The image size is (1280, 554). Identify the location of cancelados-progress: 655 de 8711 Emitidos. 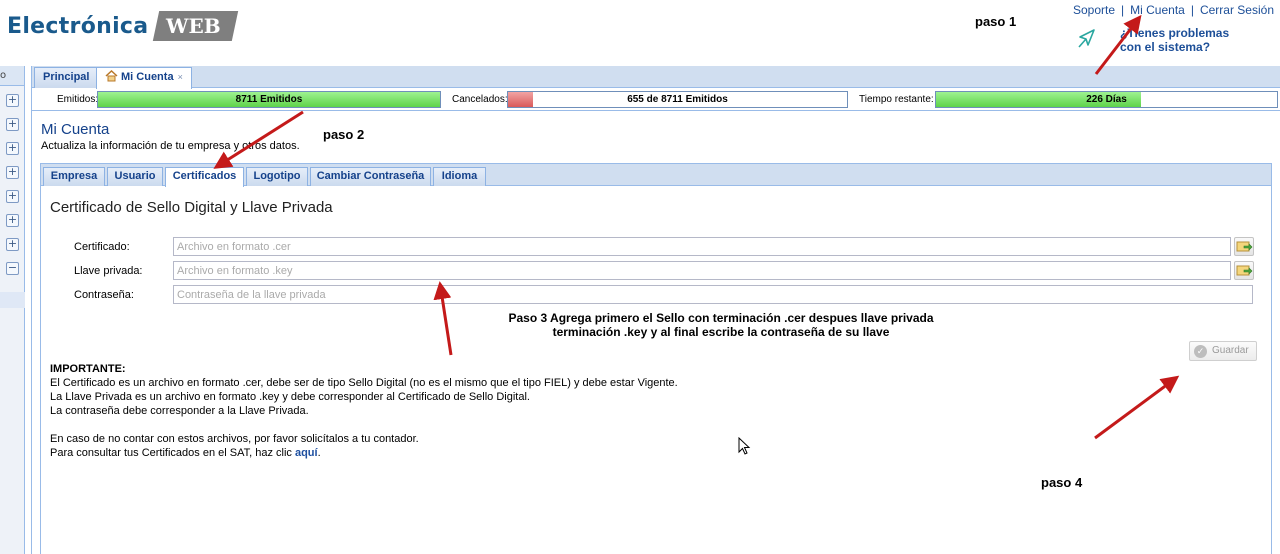
(677, 99).